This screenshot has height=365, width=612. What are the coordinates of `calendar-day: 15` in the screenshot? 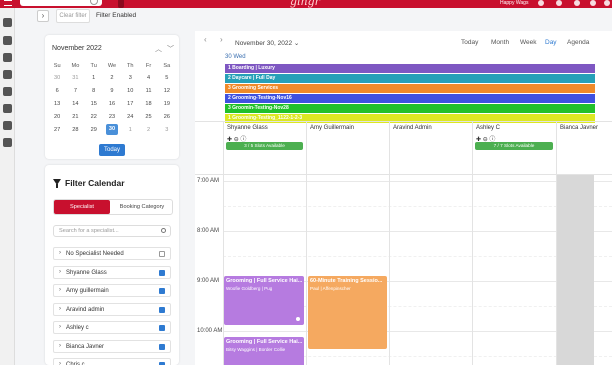 It's located at (94, 103).